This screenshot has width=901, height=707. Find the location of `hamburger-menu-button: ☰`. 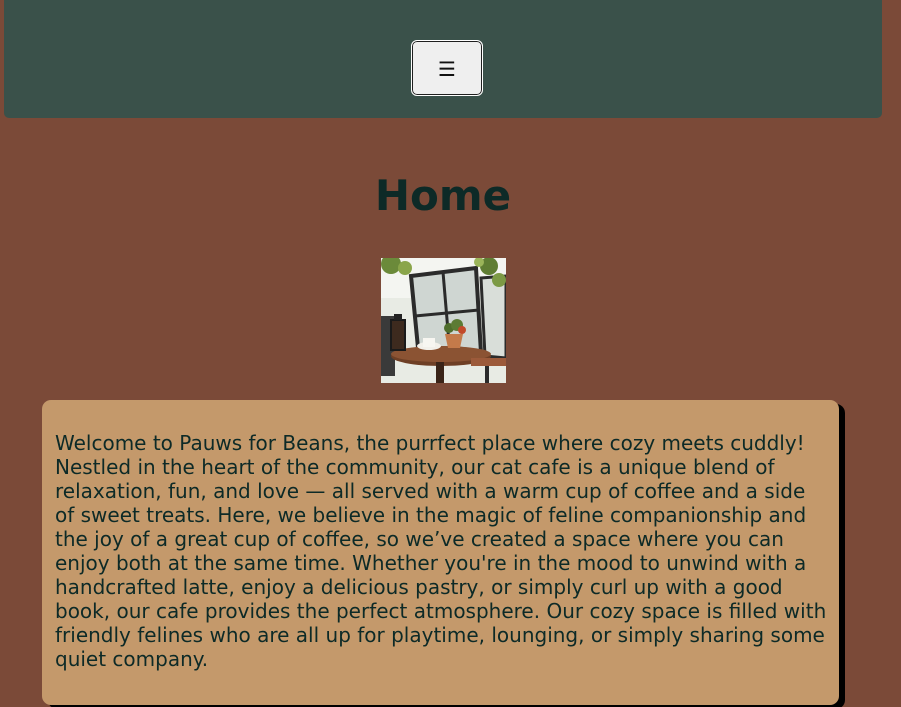

hamburger-menu-button: ☰ is located at coordinates (447, 68).